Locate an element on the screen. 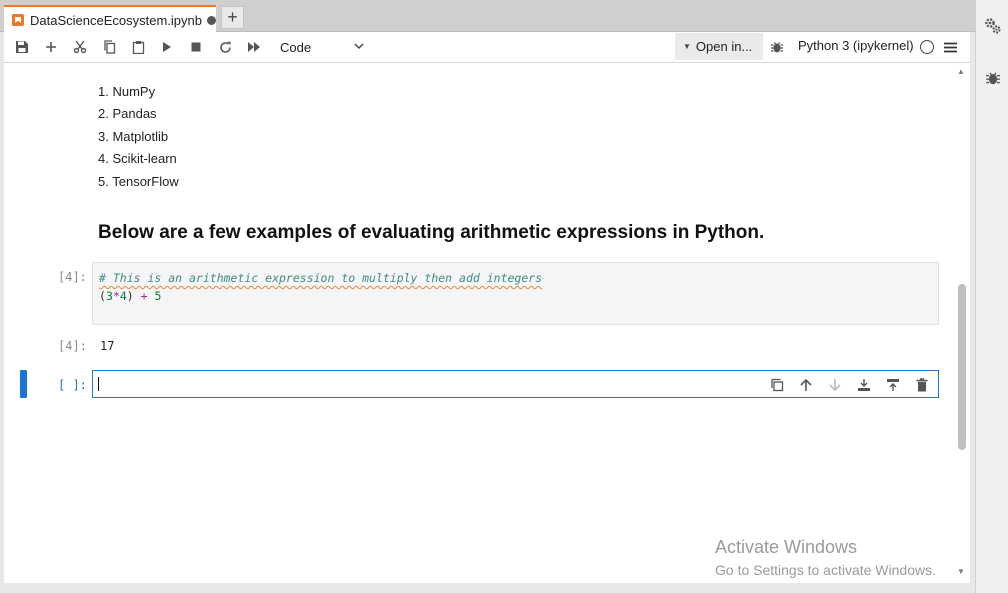  menu-button is located at coordinates (950, 47).